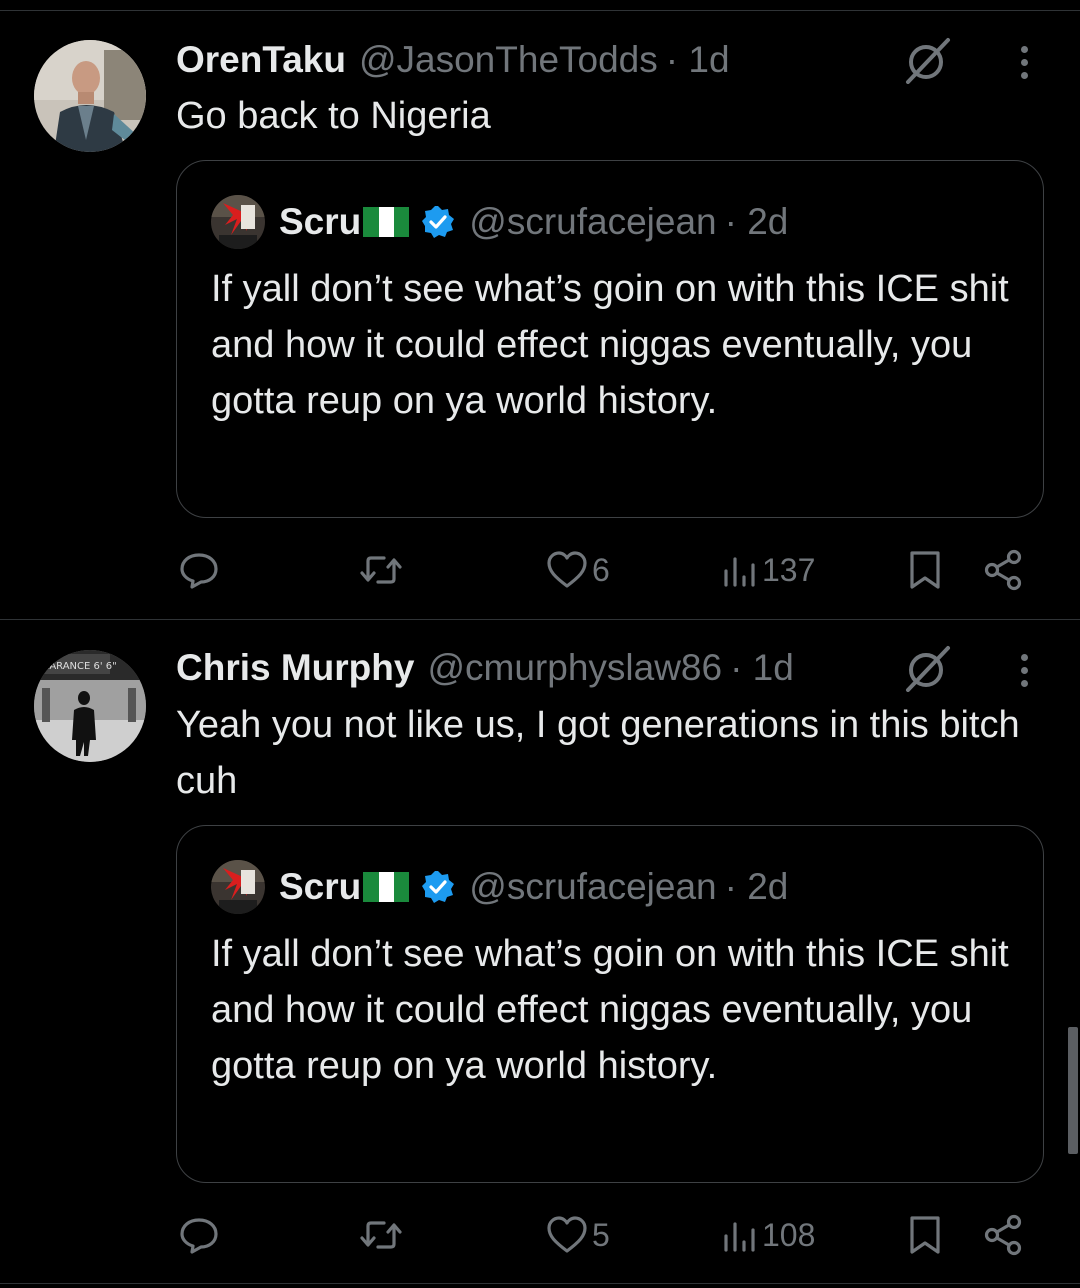 Image resolution: width=1080 pixels, height=1288 pixels. I want to click on author-handle: @cmurphyslaw86, so click(574, 668).